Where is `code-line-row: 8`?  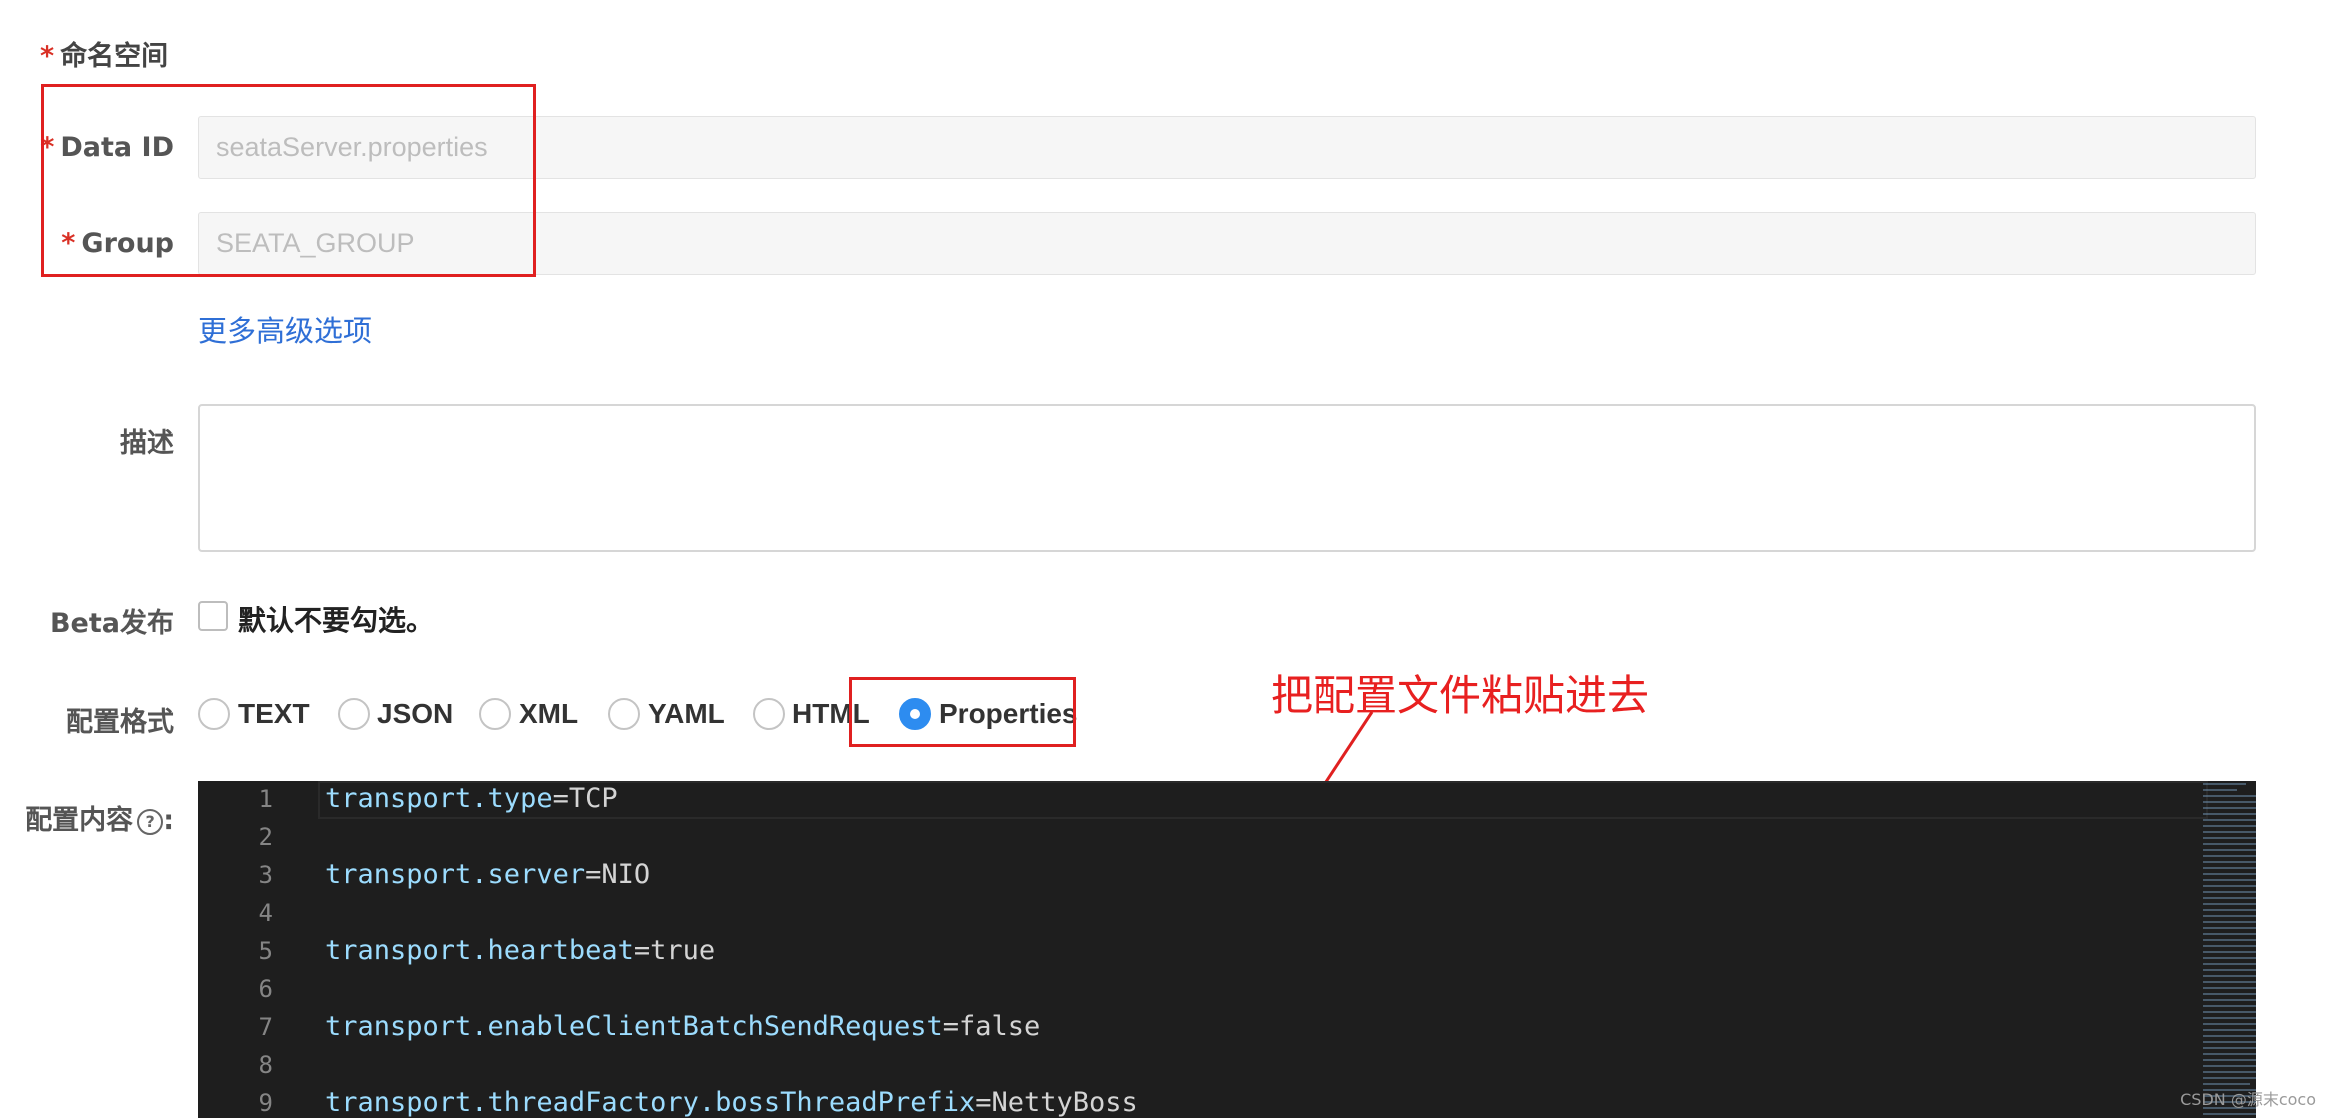
code-line-row: 8 is located at coordinates (1098, 1066).